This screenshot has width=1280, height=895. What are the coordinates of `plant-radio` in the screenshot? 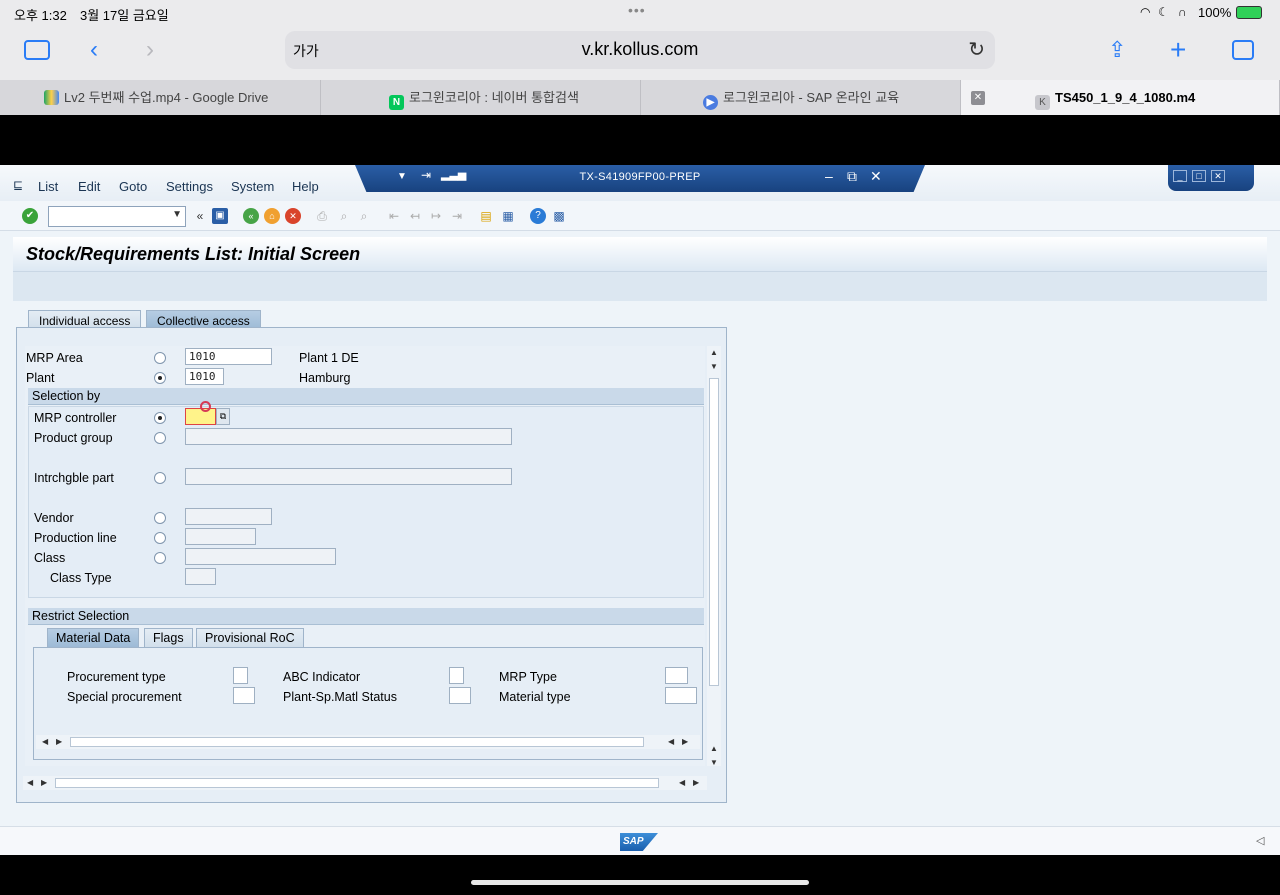 It's located at (160, 378).